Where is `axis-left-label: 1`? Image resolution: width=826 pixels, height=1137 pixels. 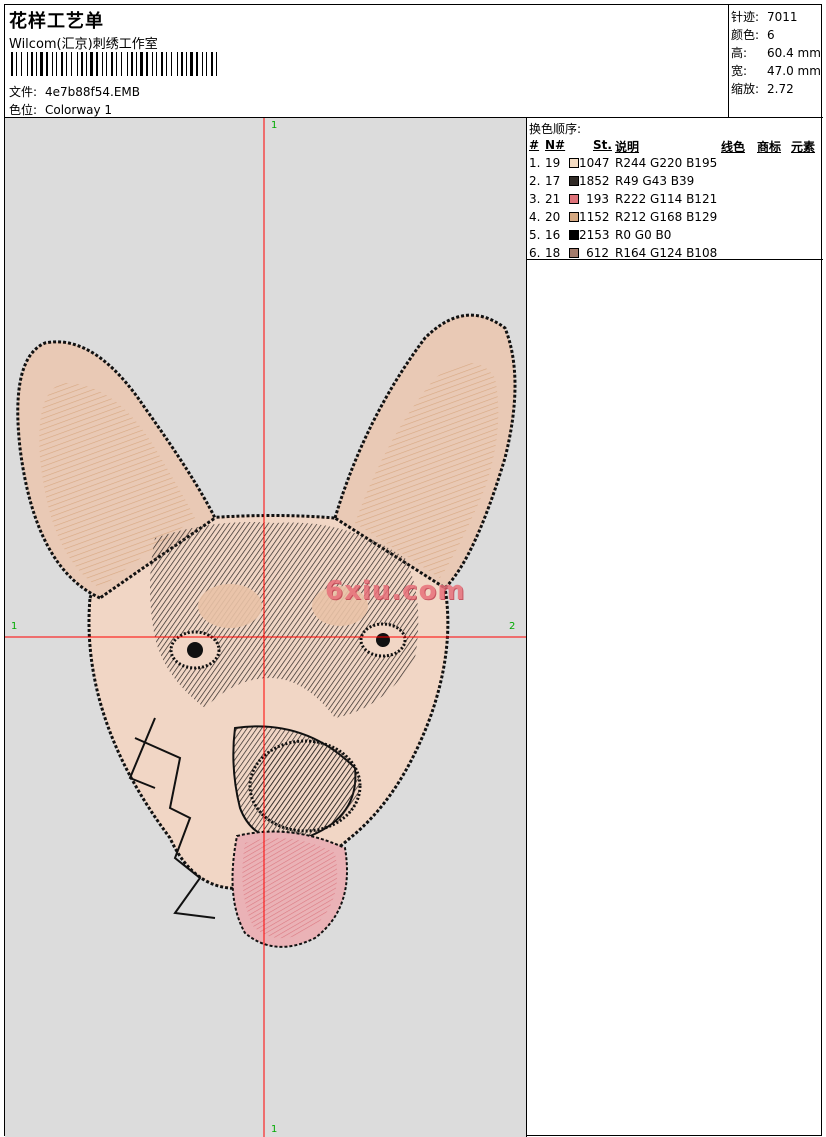
axis-left-label: 1 is located at coordinates (14, 626).